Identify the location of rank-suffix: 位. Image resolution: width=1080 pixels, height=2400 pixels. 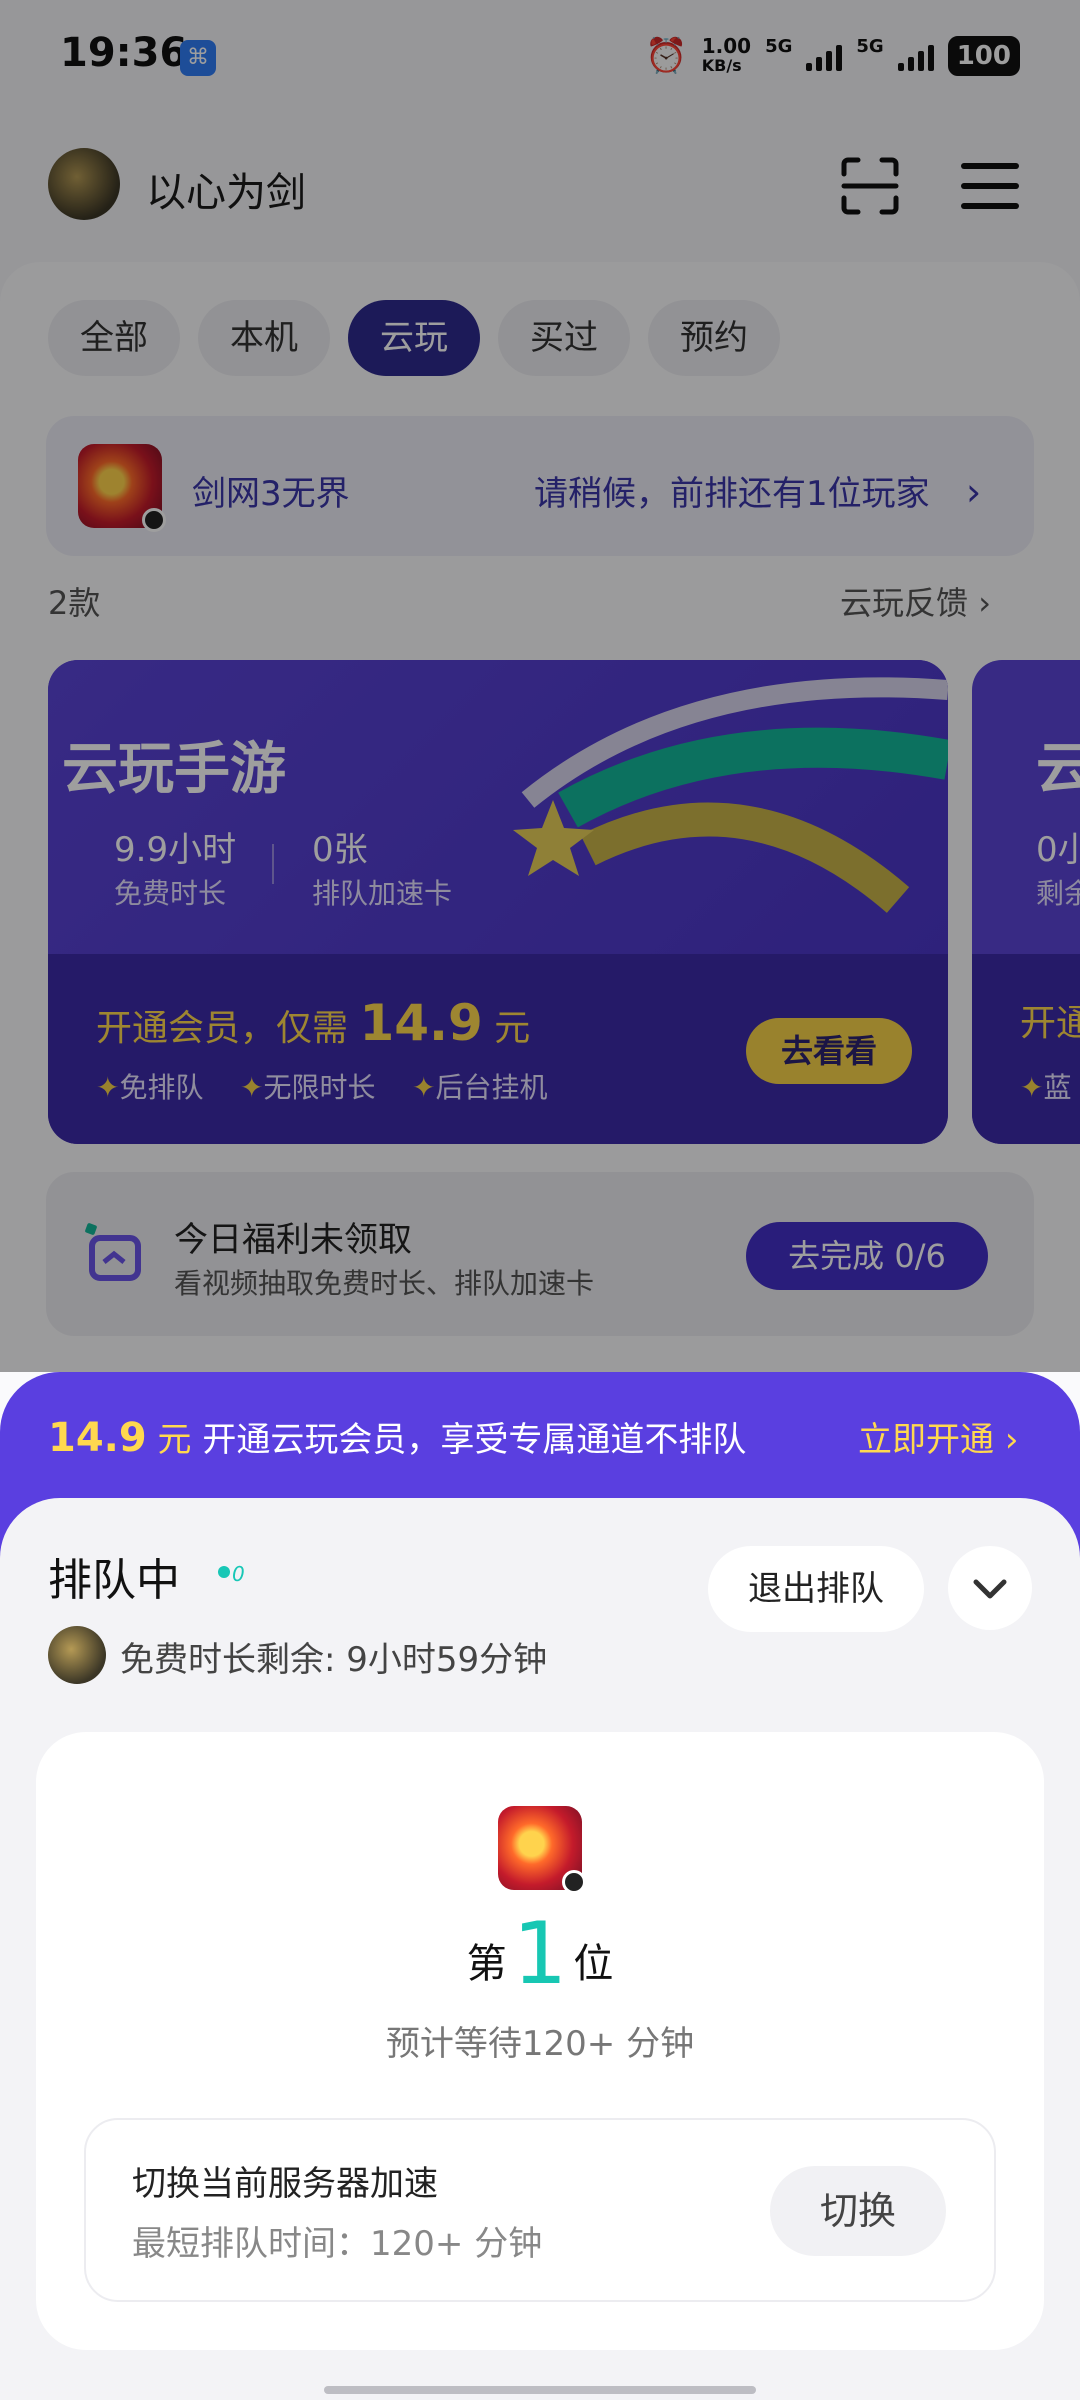
(593, 1964).